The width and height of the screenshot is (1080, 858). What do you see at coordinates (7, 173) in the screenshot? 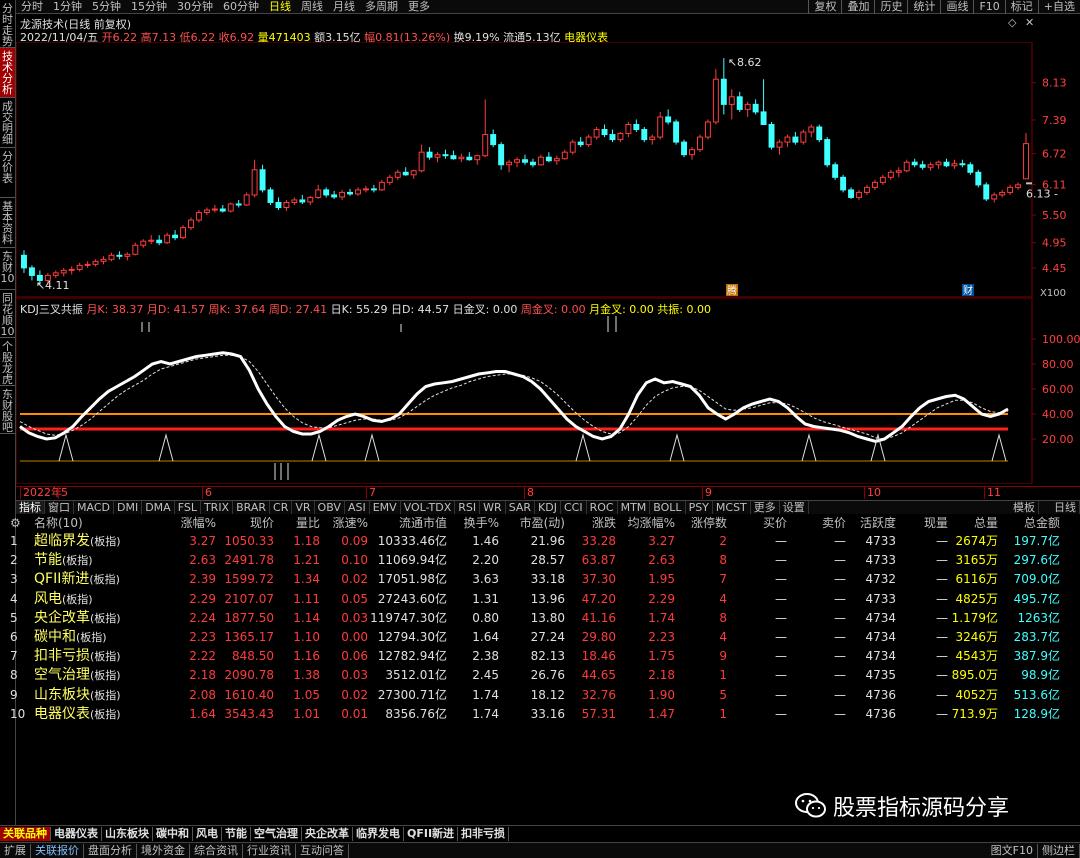
I see `left-tab-3: 分价表` at bounding box center [7, 173].